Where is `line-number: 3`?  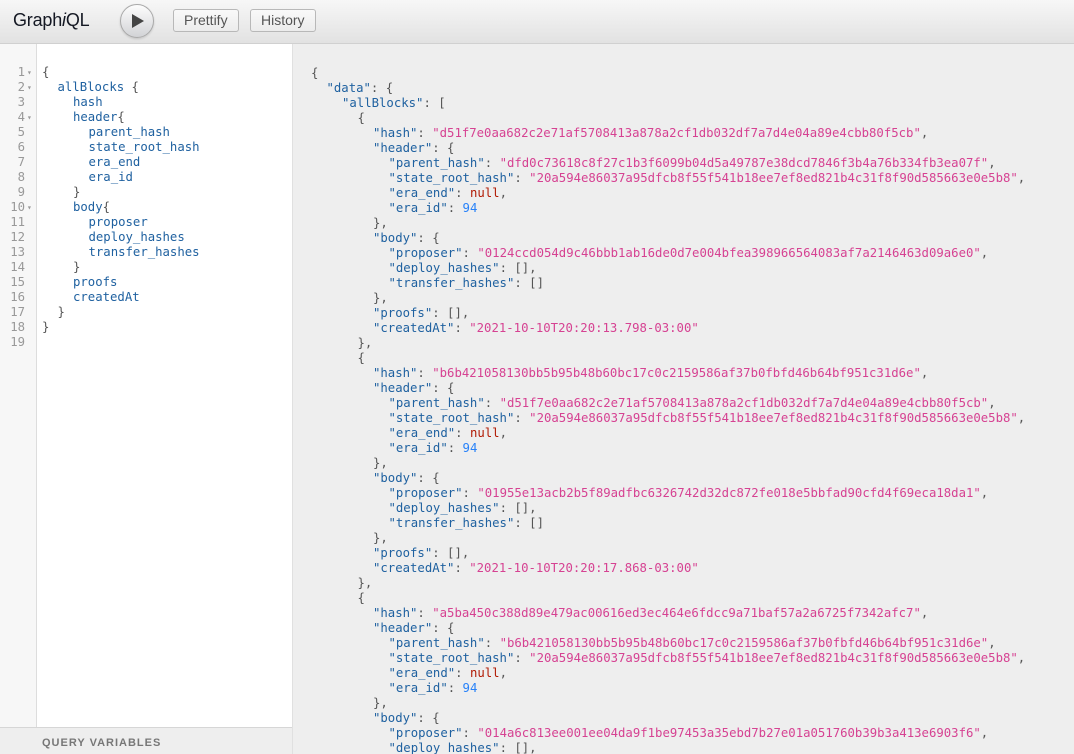
line-number: 3 is located at coordinates (21, 102).